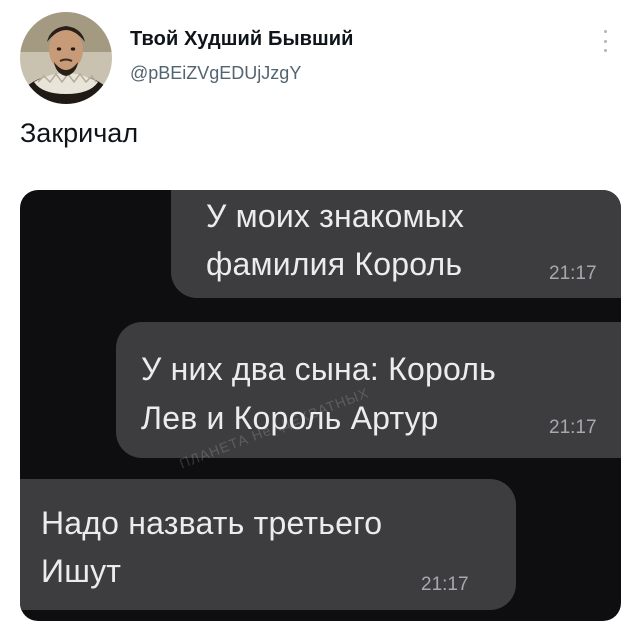 Image resolution: width=640 pixels, height=637 pixels. I want to click on author-display-name: Твой Худший Бывший, so click(242, 39).